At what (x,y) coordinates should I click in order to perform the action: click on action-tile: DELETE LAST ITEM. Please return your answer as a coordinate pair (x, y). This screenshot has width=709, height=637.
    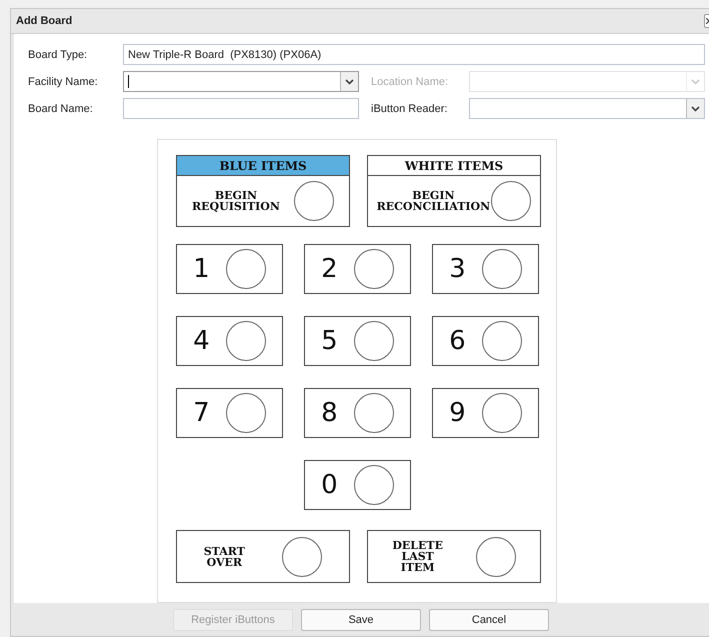
    Looking at the image, I should click on (454, 556).